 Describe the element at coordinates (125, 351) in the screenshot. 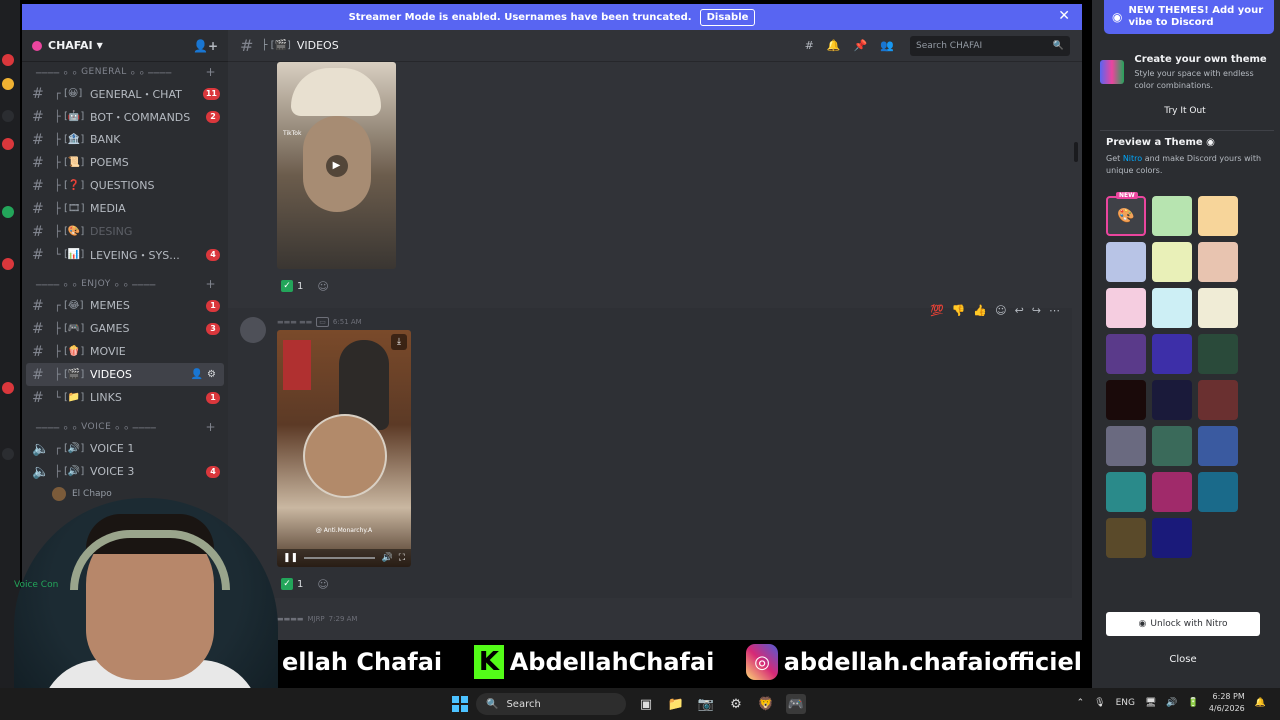

I see `channel-movie: # ├ [🍿] MOVIE` at that location.